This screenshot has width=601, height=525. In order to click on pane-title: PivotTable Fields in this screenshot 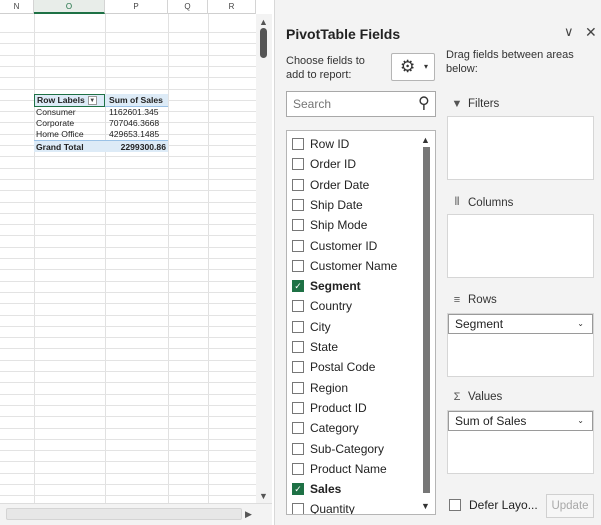, I will do `click(343, 34)`.